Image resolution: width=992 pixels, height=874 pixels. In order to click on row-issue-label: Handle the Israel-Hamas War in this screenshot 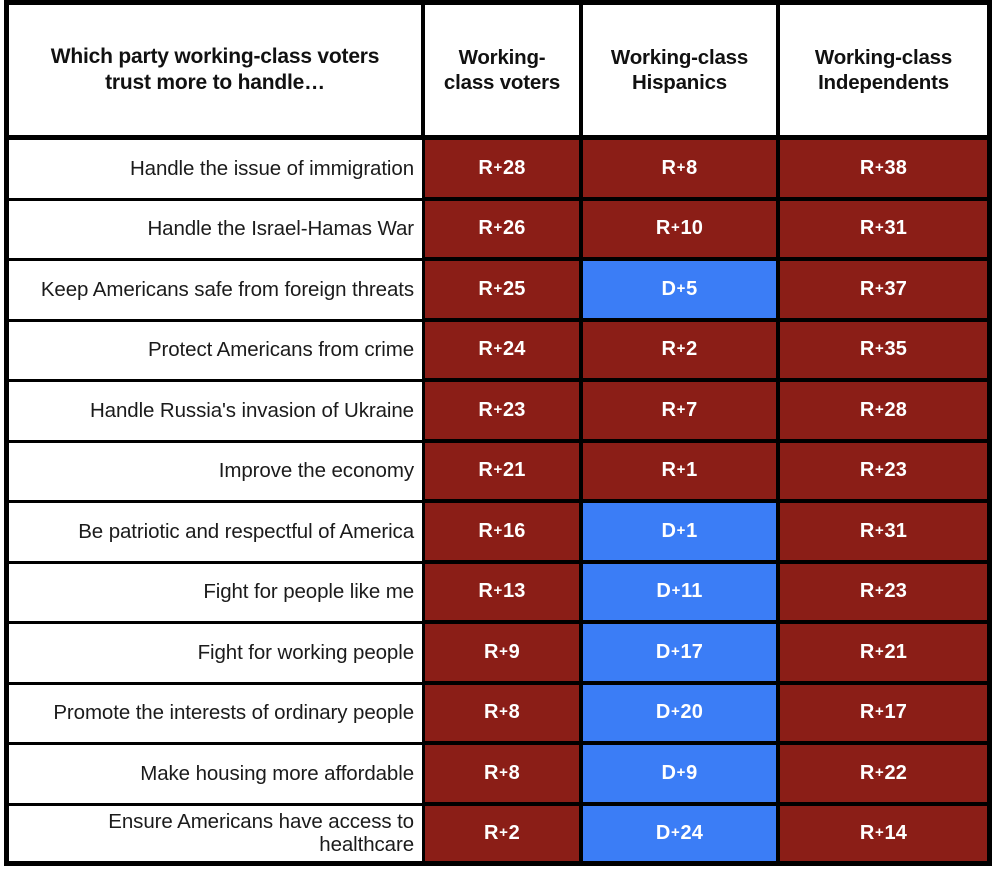, I will do `click(214, 230)`.